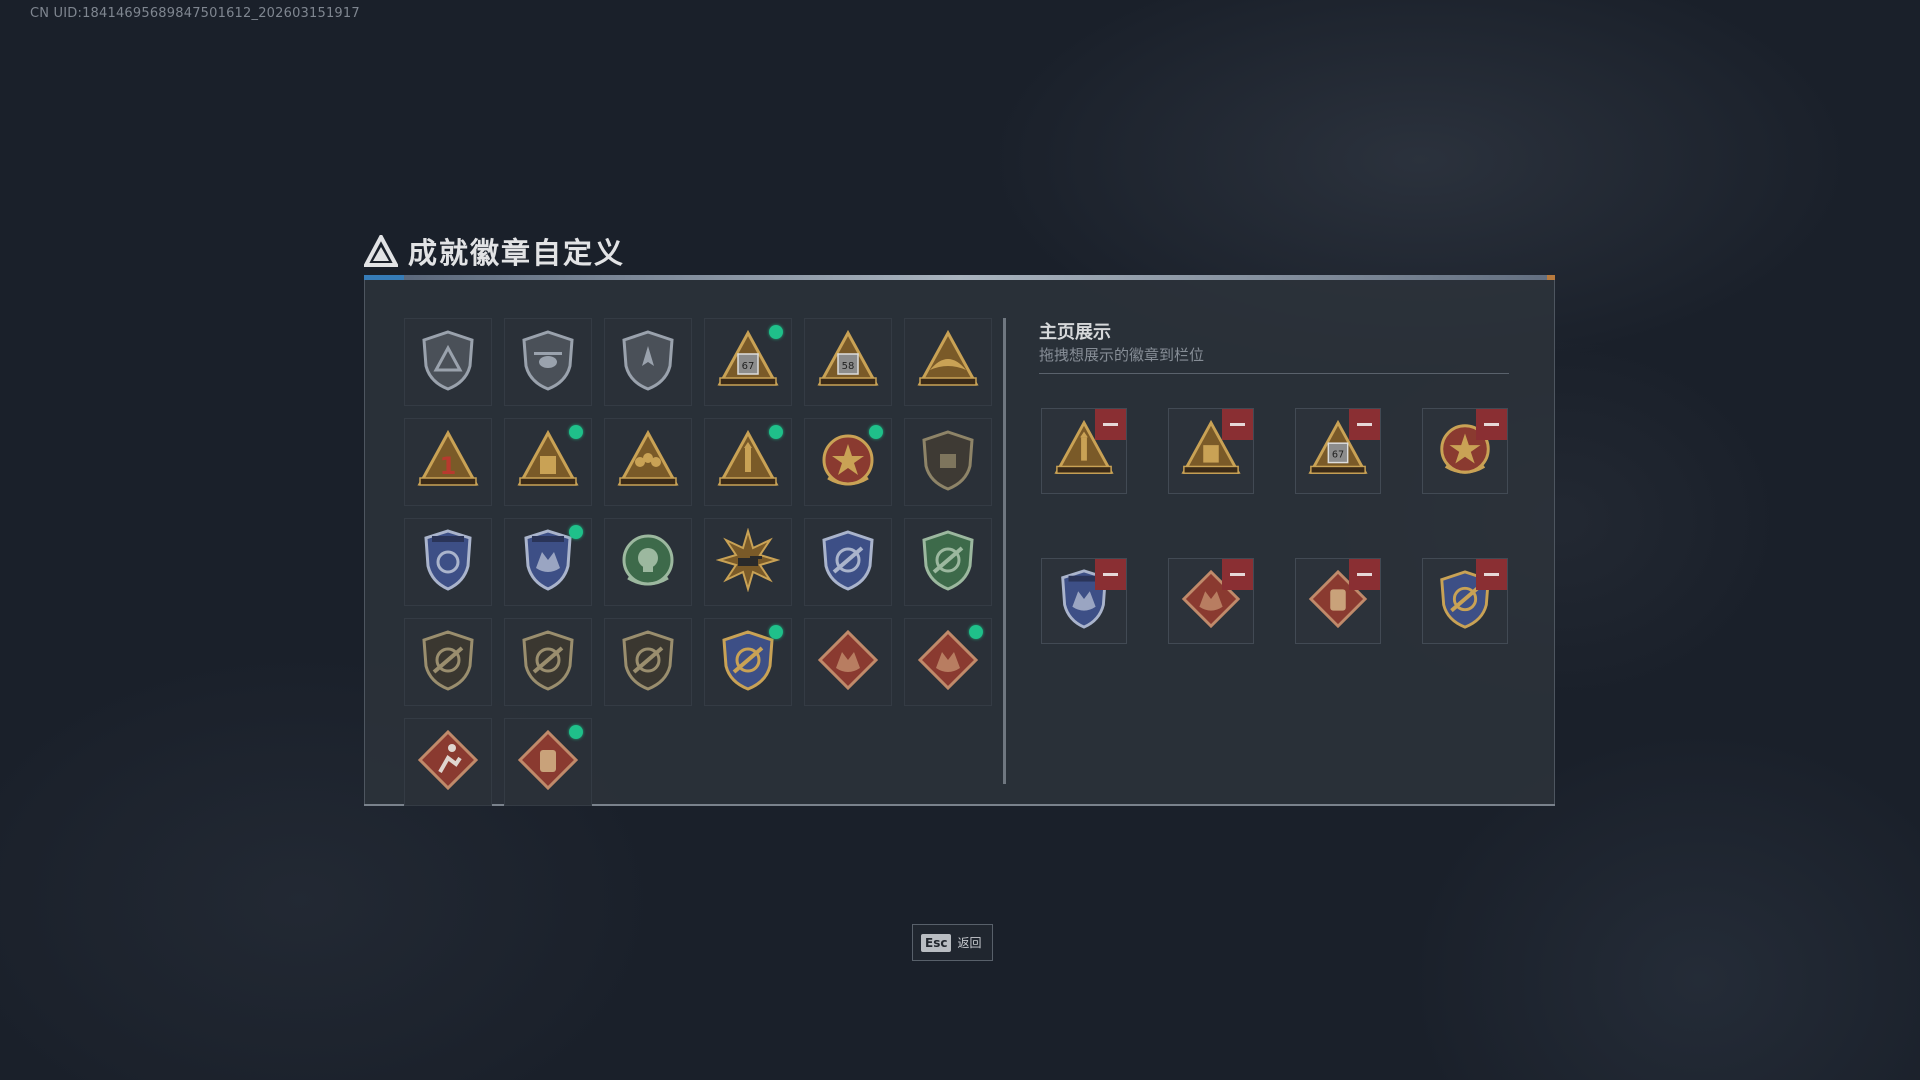  Describe the element at coordinates (381, 251) in the screenshot. I see `triangle-logo-icon` at that location.